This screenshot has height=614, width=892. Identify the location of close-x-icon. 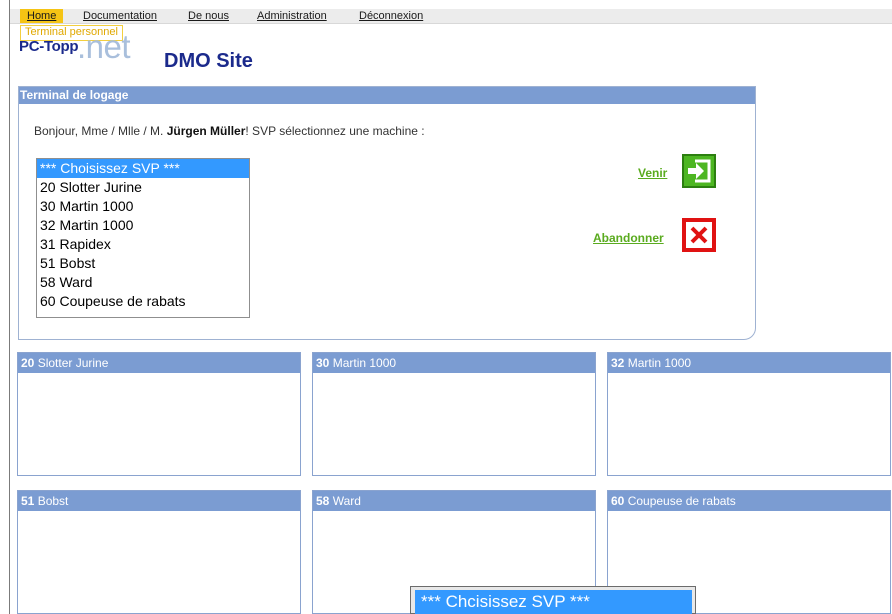
(699, 235).